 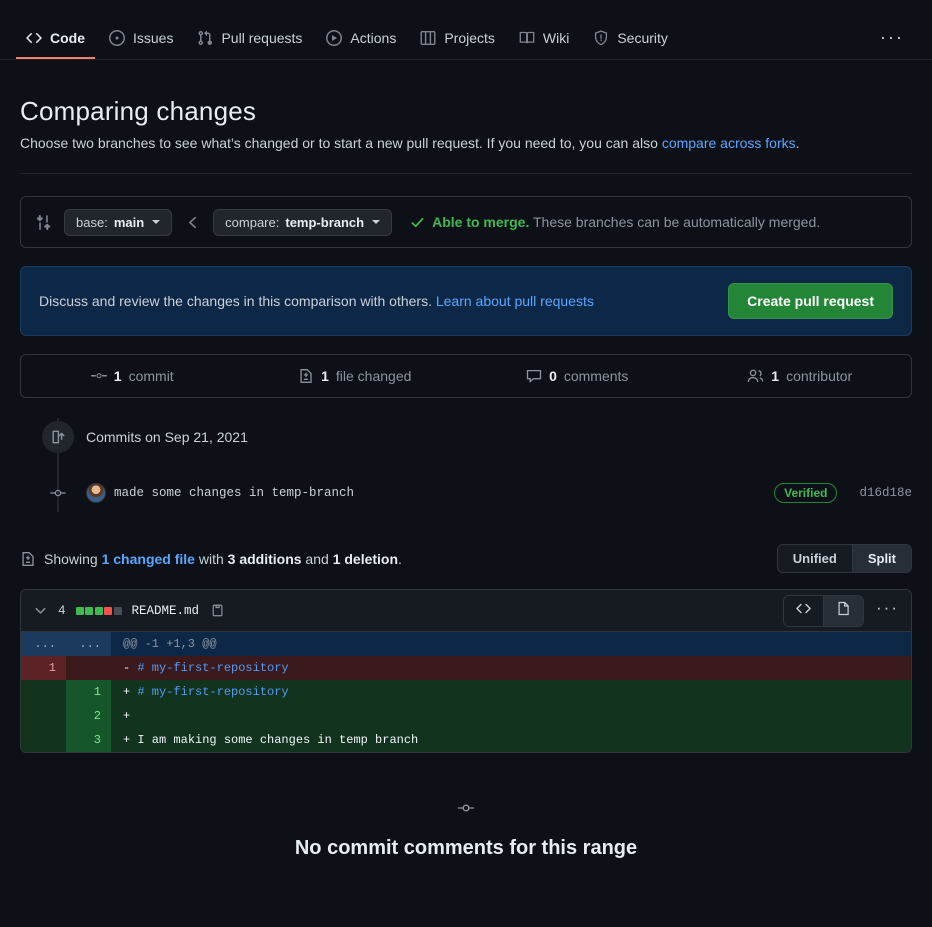 I want to click on diff-stat-block-add, so click(x=79, y=610).